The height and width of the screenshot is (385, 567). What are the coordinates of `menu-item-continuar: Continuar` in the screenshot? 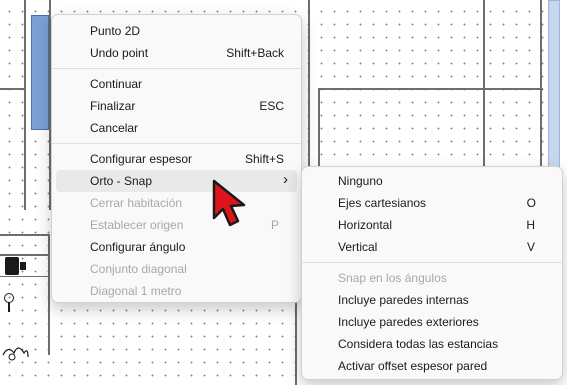 It's located at (176, 84).